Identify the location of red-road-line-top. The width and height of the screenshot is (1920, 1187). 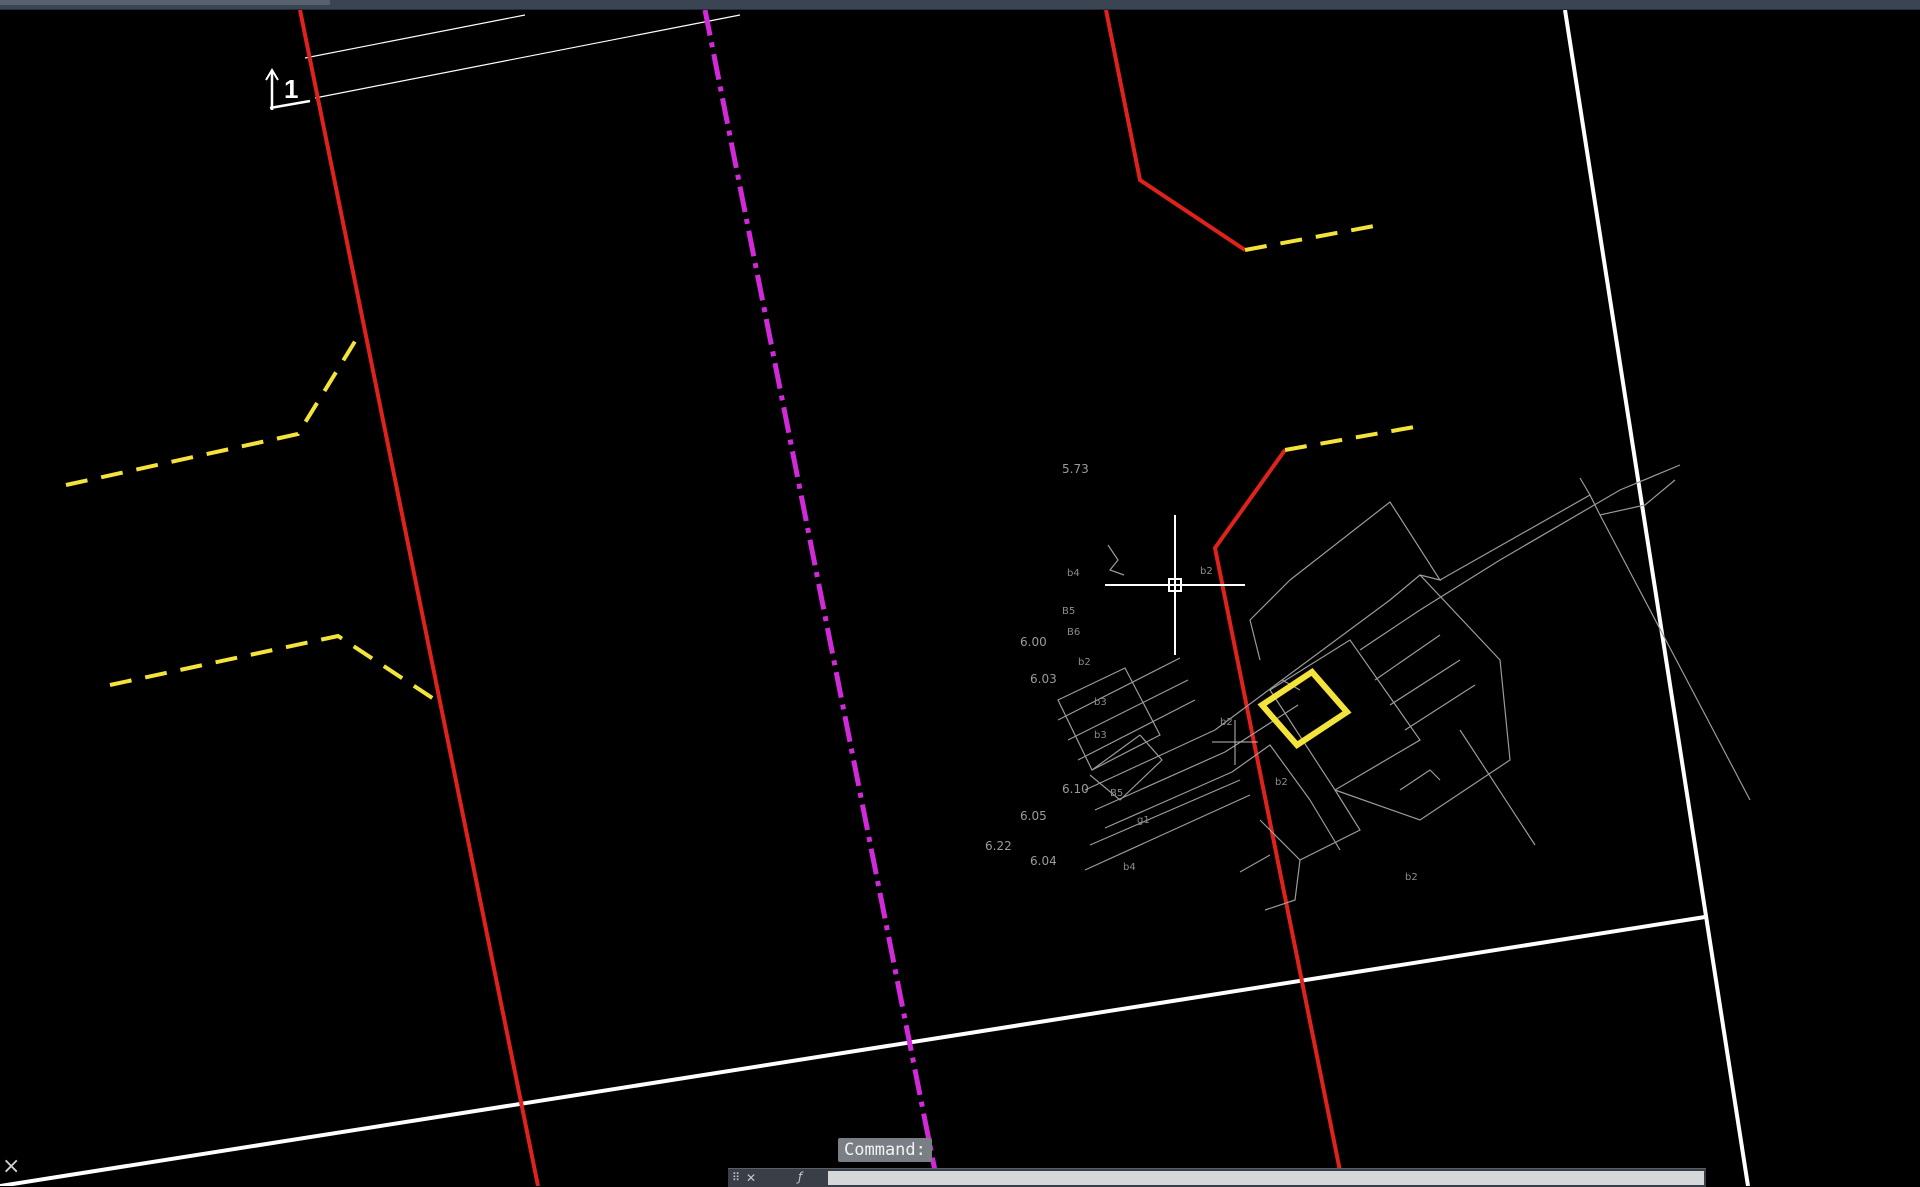
(1175, 131).